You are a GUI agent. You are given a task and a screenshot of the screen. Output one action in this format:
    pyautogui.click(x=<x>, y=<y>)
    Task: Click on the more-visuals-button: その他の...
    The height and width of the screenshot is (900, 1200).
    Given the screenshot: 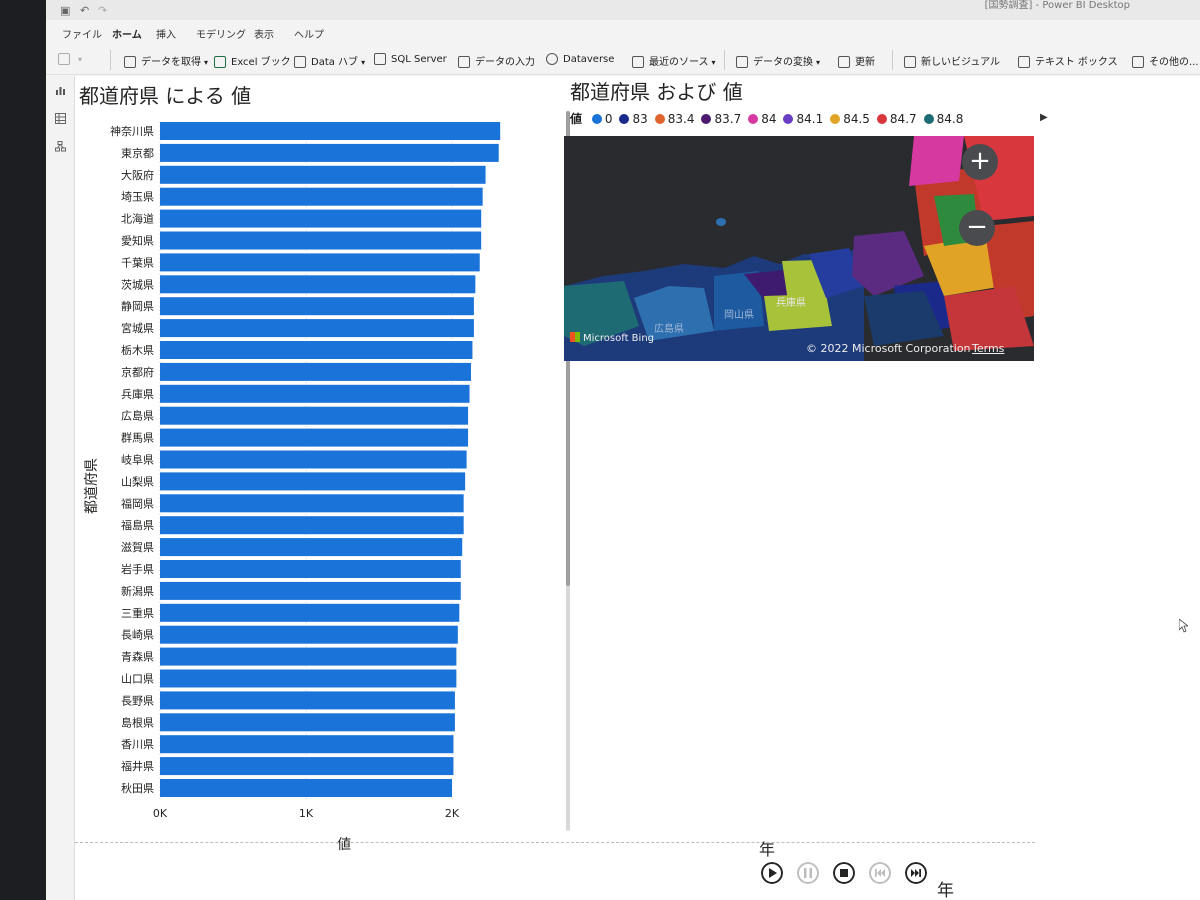 What is the action you would take?
    pyautogui.click(x=1165, y=60)
    